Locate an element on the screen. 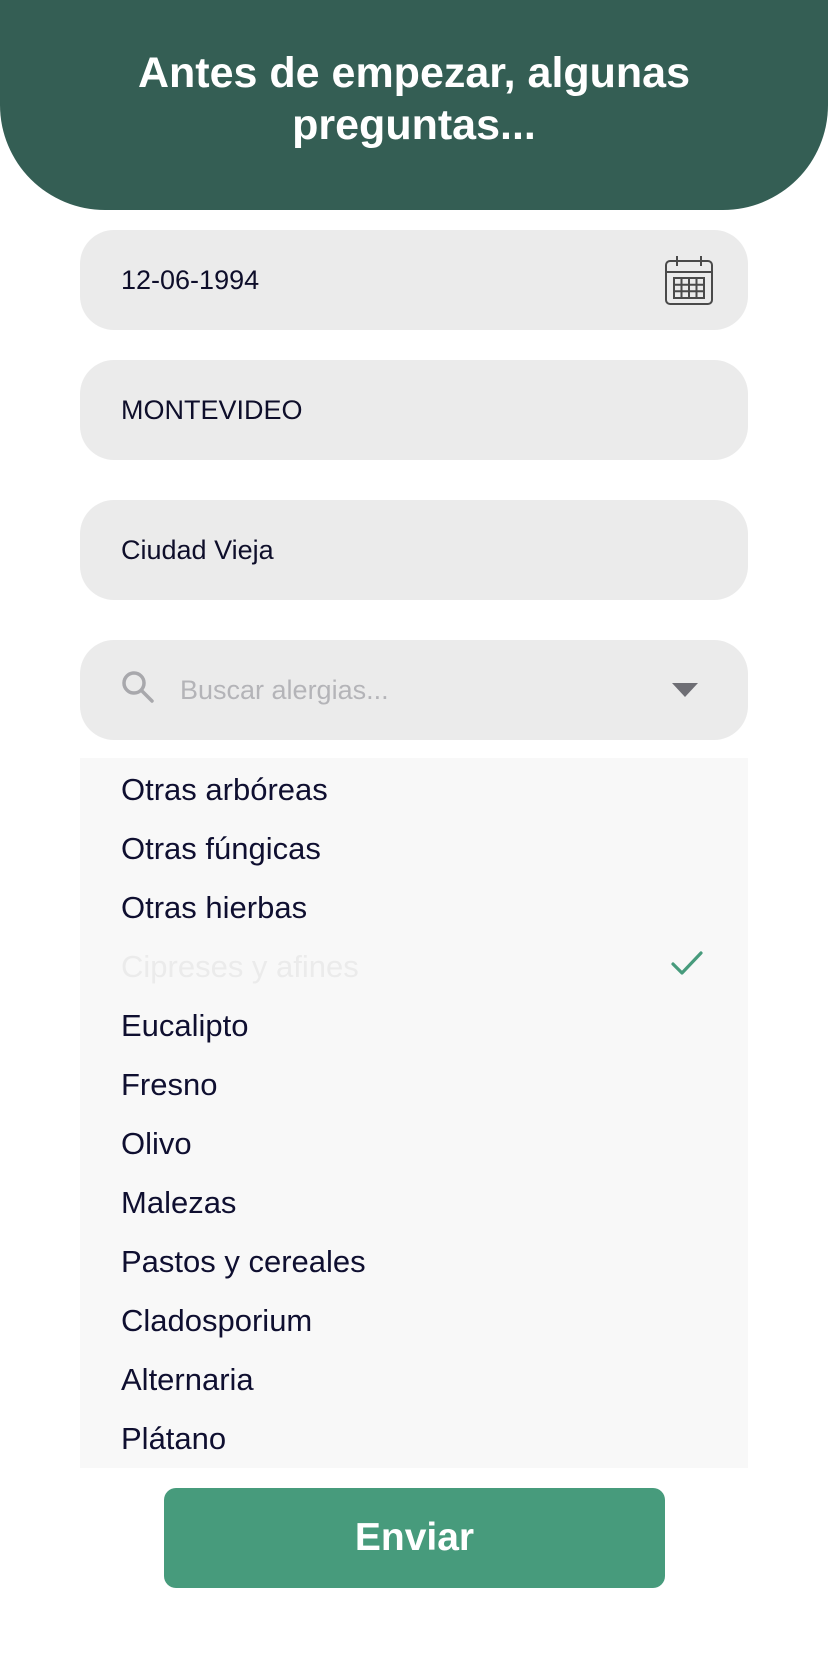 This screenshot has height=1670, width=828. list-item: Otras arbóreas is located at coordinates (414, 789).